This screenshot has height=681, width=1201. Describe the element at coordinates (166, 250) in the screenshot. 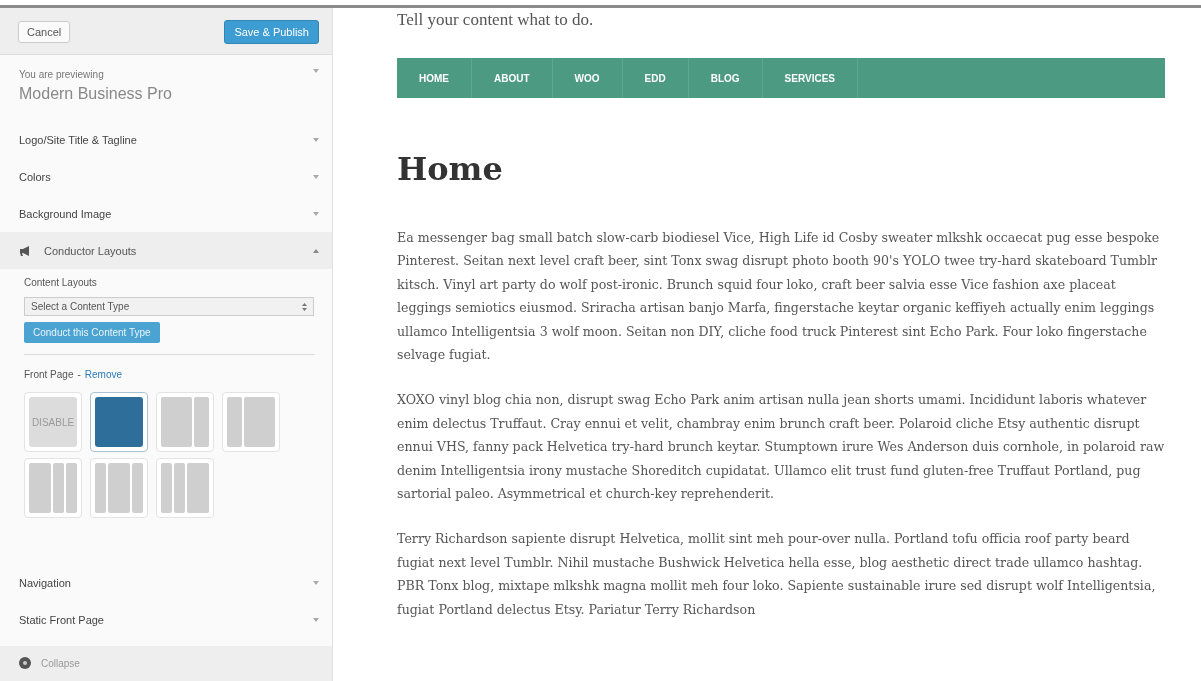

I see `section-header: Conductor Layouts` at that location.